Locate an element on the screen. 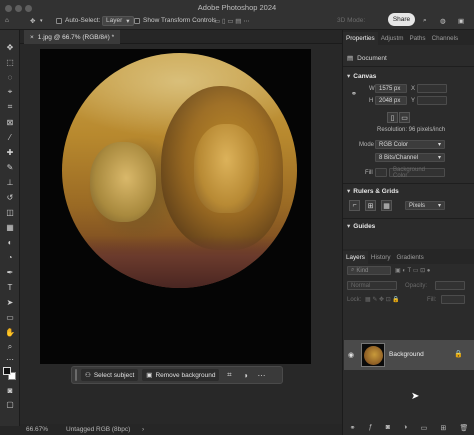 The width and height of the screenshot is (474, 435). brush-tool-icon: ✎ is located at coordinates (10, 167).